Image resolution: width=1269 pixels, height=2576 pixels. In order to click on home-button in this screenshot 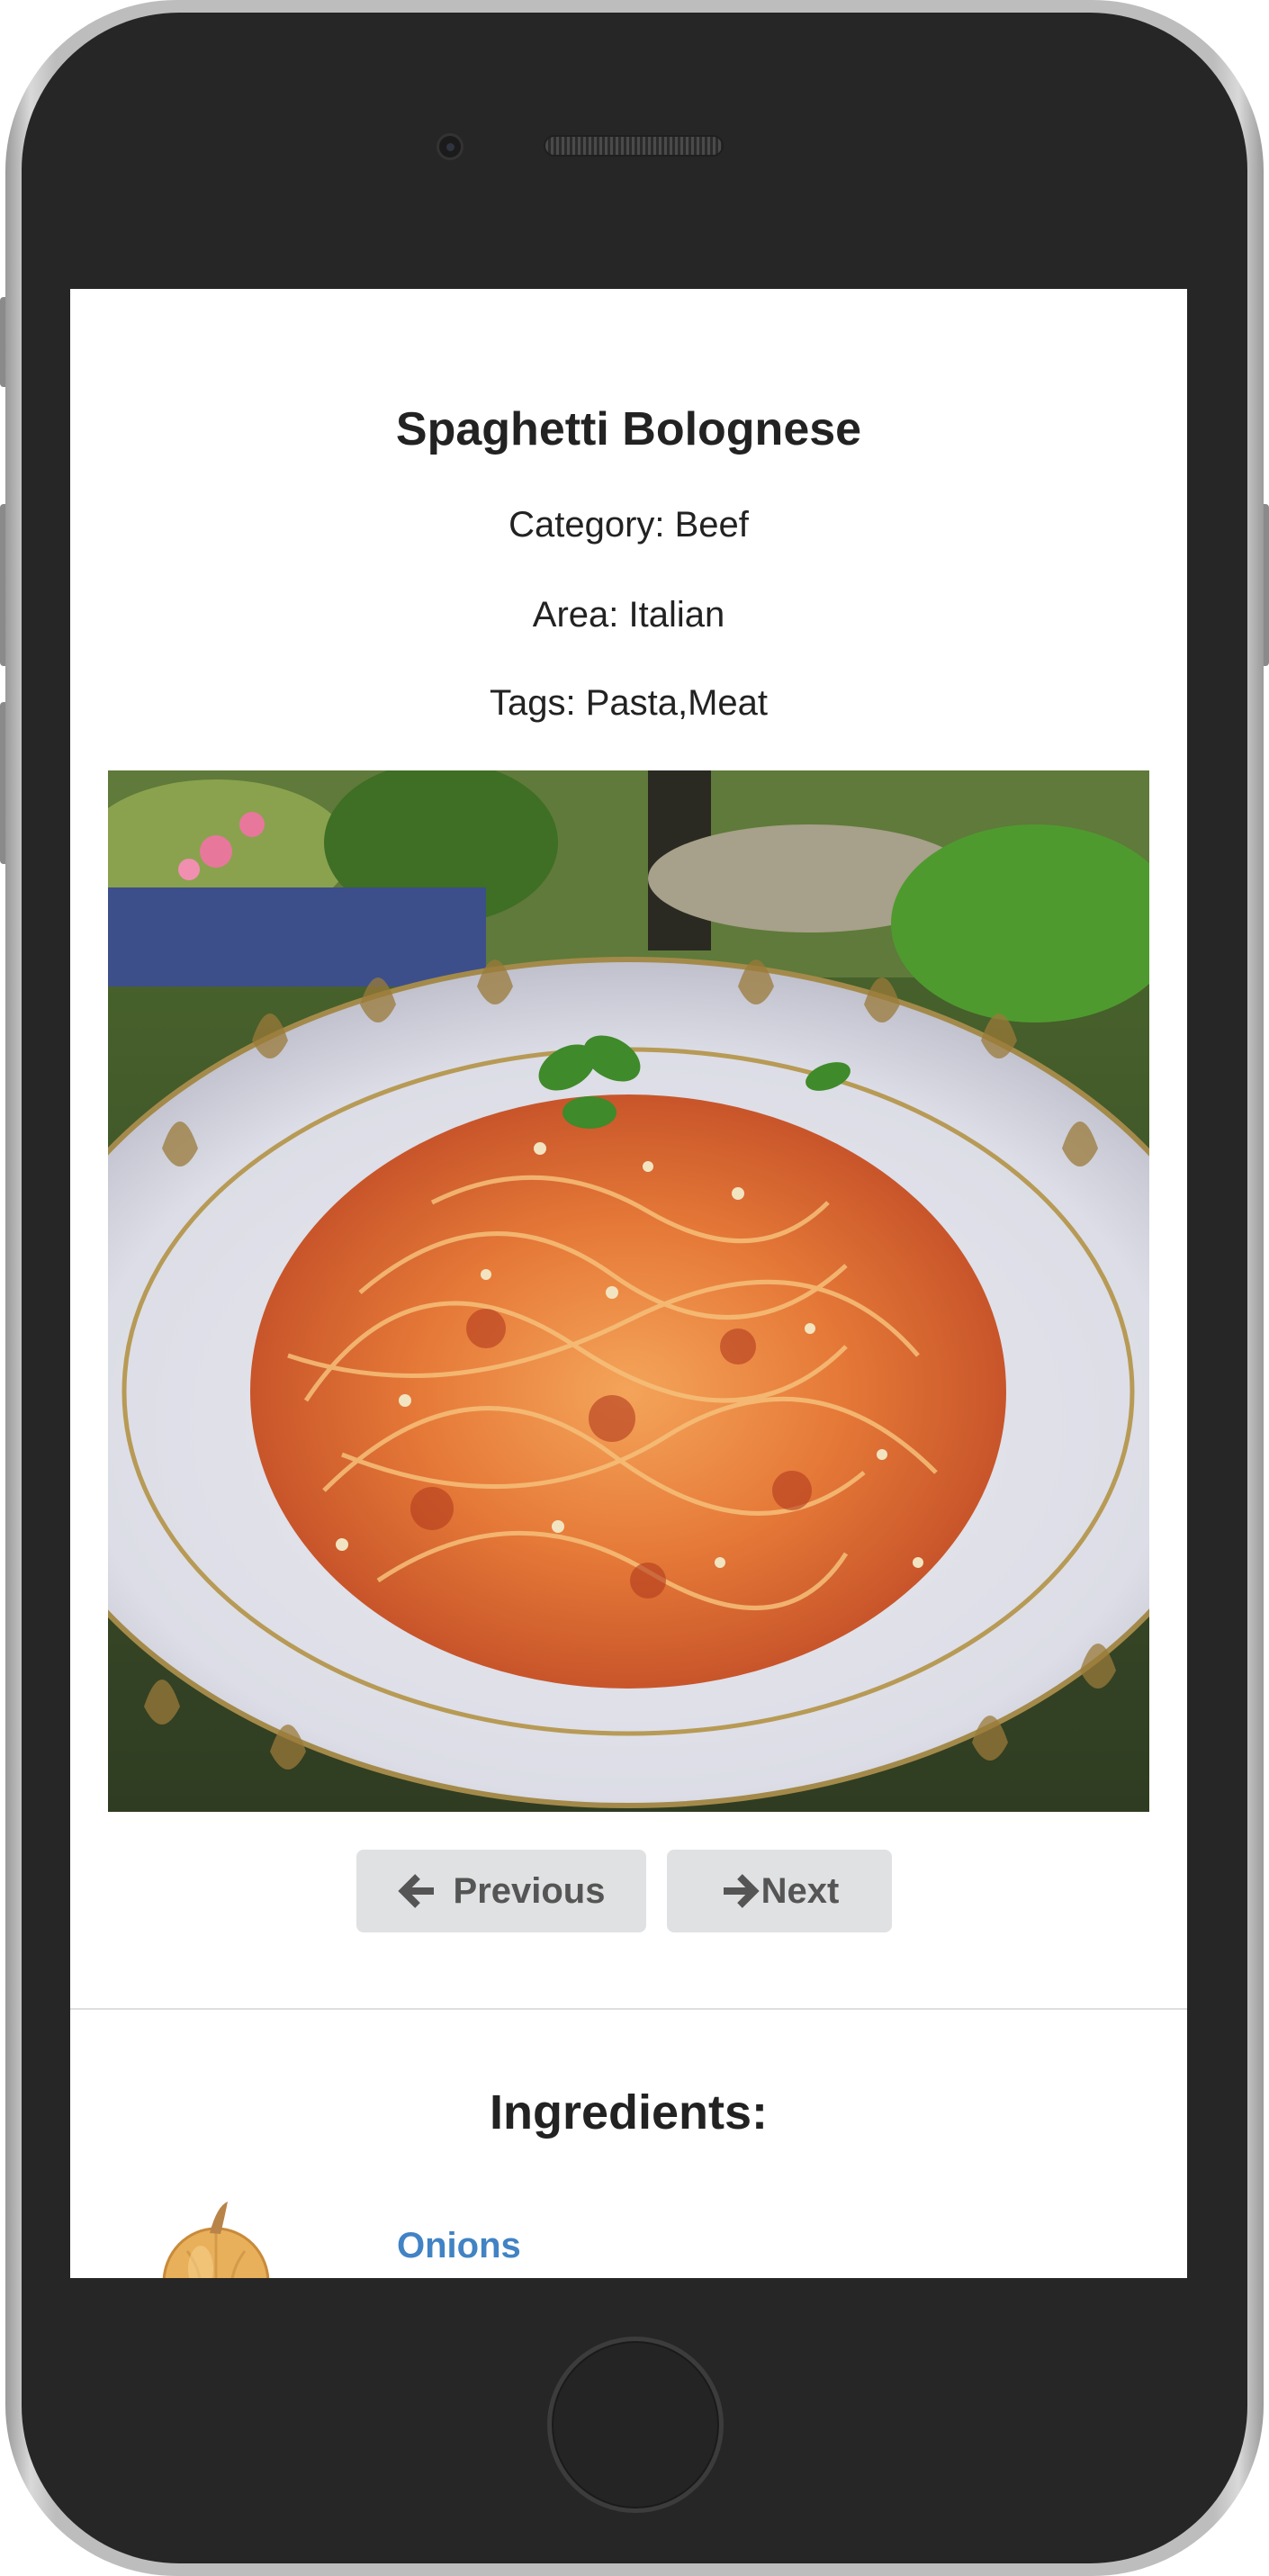, I will do `click(635, 2425)`.